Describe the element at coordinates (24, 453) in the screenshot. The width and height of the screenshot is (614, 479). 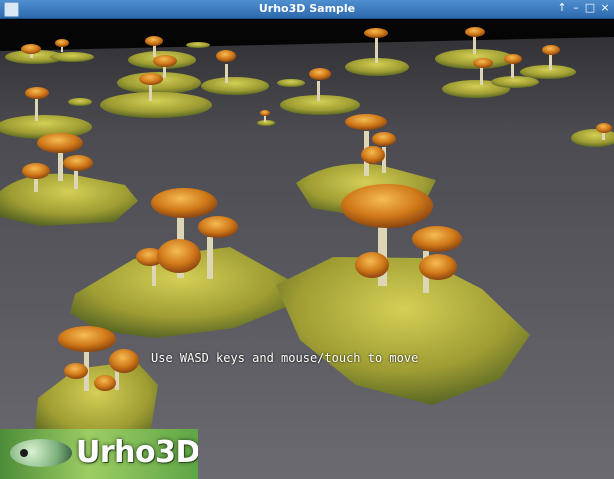
I see `logo-fish-eye` at that location.